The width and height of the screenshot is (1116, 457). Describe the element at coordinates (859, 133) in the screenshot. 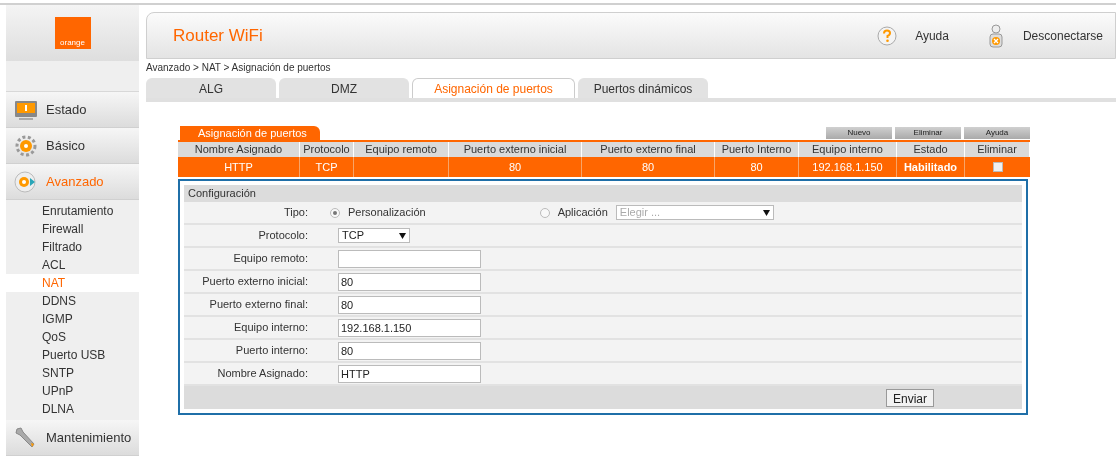

I see `table-action-button: Nuevo` at that location.